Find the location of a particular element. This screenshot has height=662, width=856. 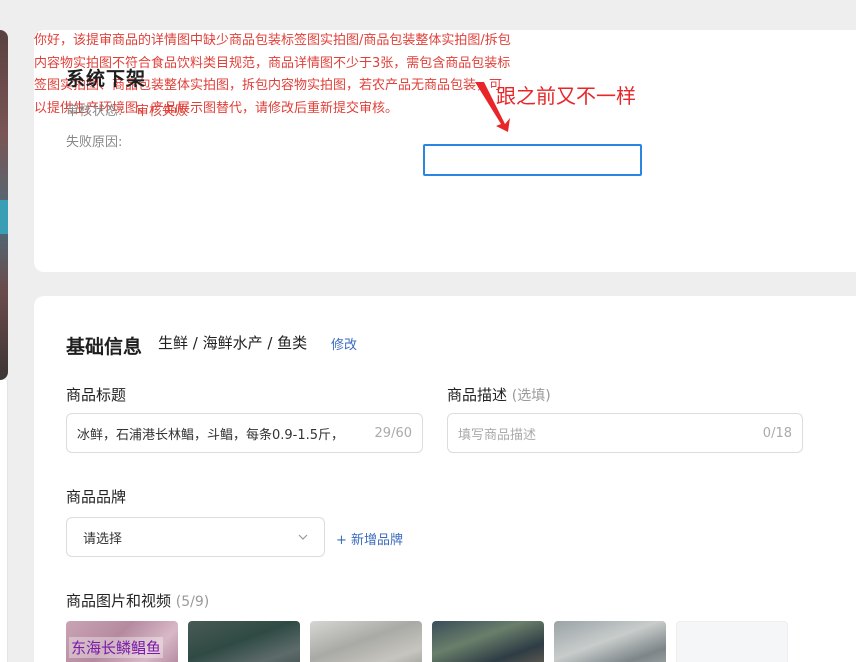

edit-category-link: 修改 is located at coordinates (344, 343).